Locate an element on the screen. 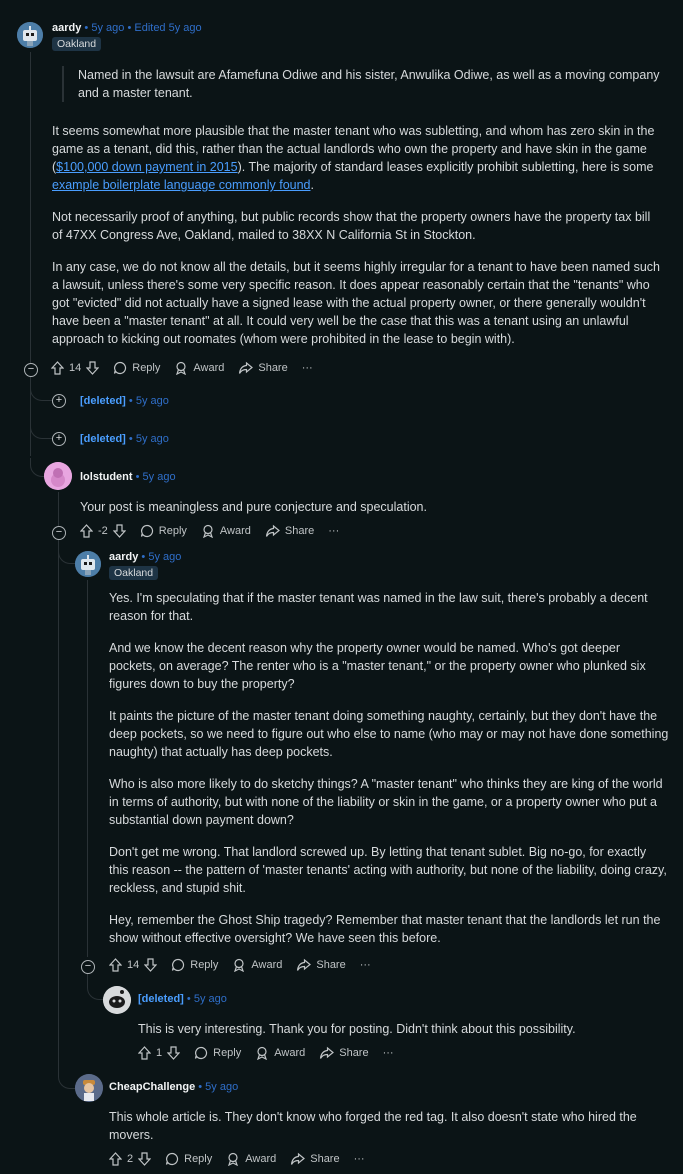 This screenshot has width=683, height=1174. action-bar-c4: 1 Reply Award Share ··· is located at coordinates (273, 1053).